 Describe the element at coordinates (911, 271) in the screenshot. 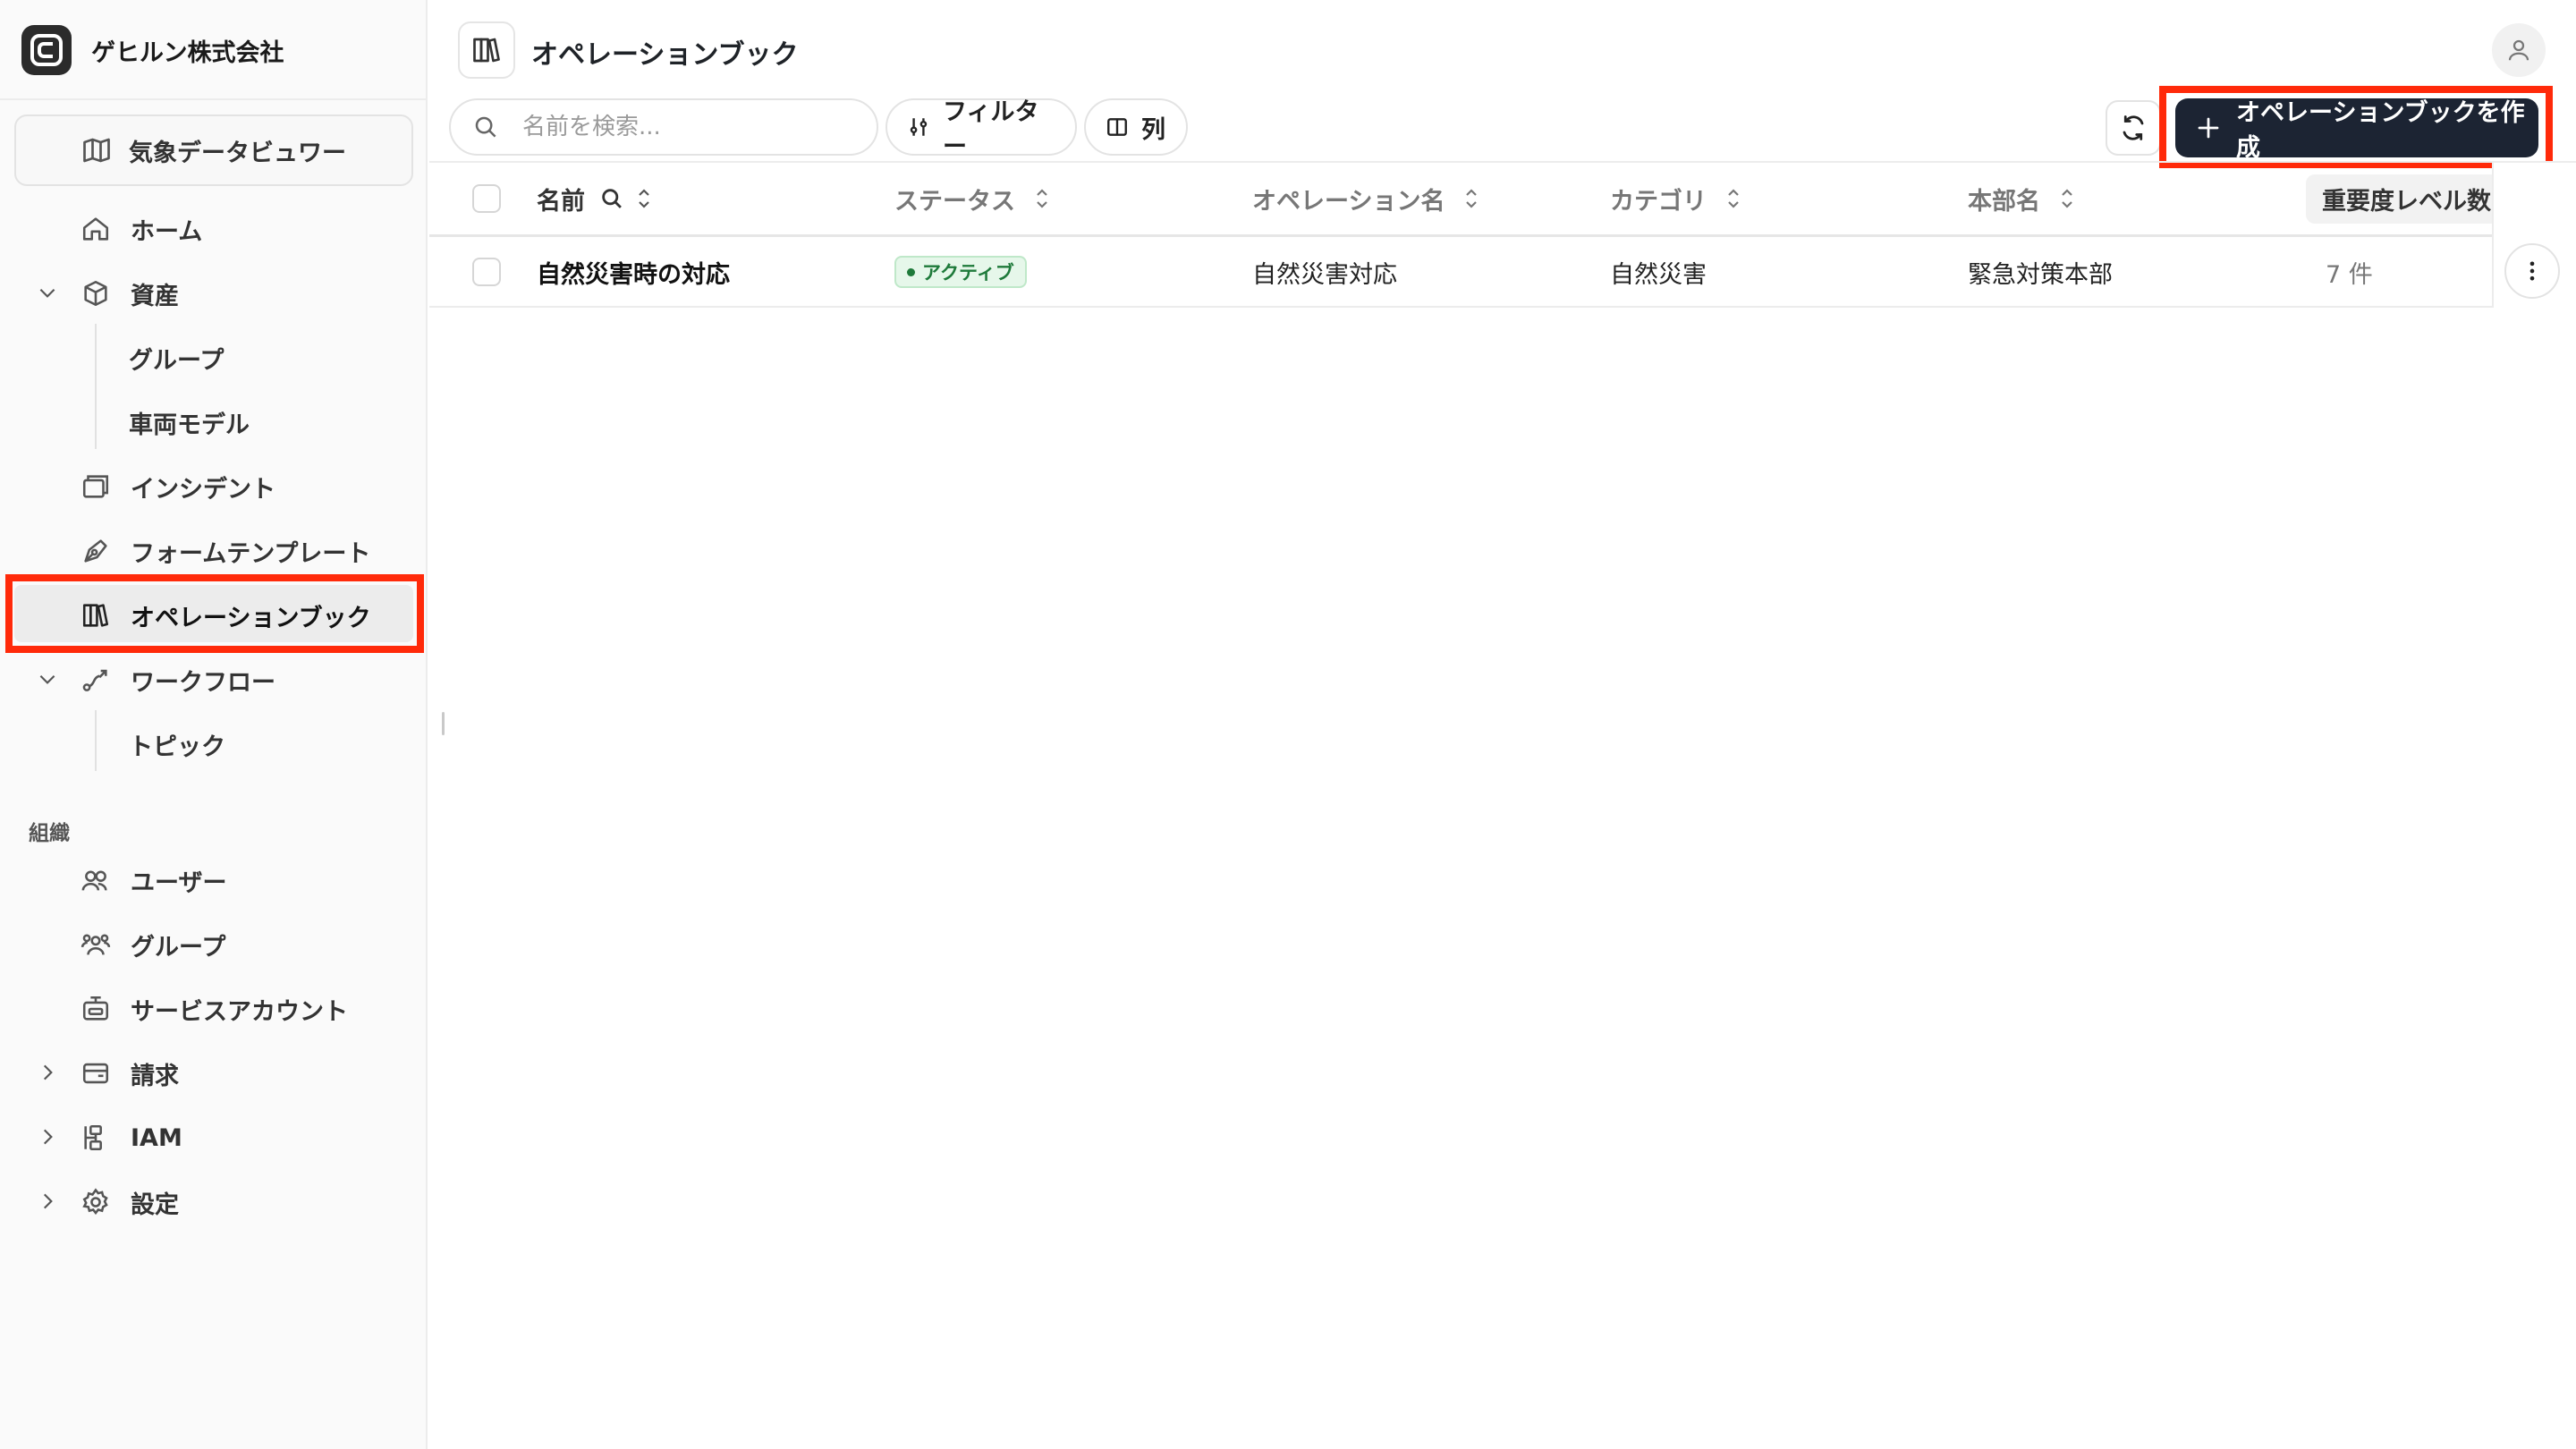

I see `status-dot-icon` at that location.